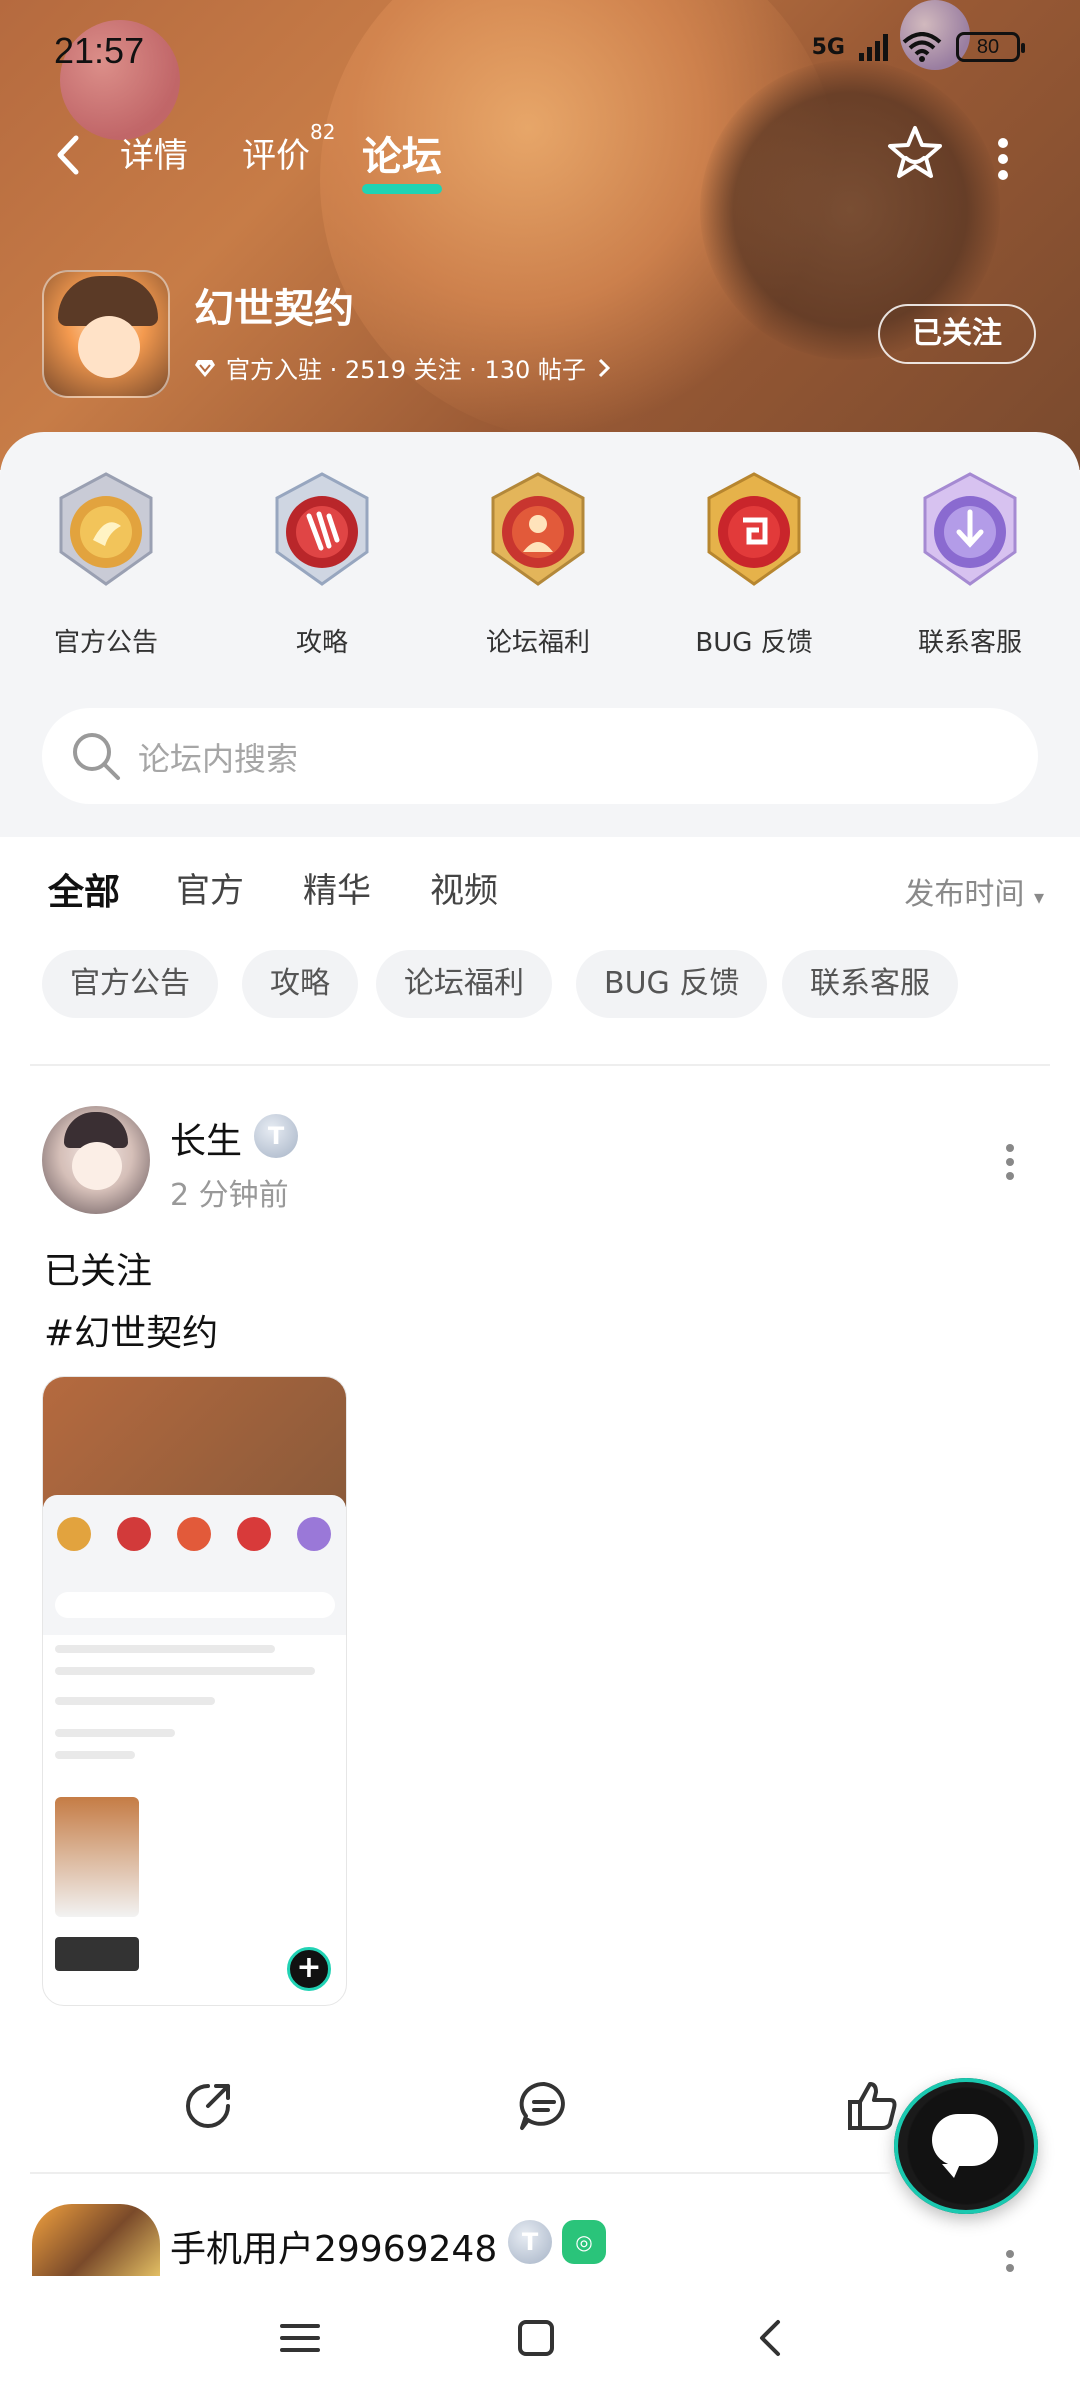 This screenshot has width=1080, height=2401. I want to click on announcement-badge-icon, so click(106, 529).